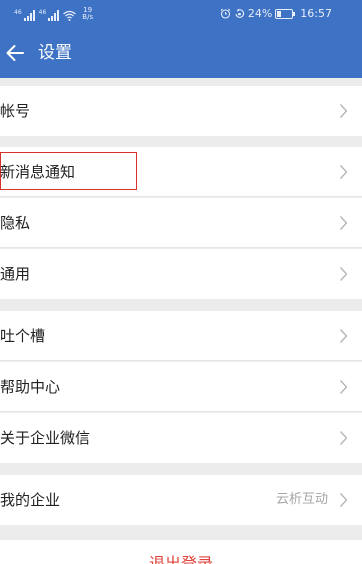  I want to click on settings-item-account: 帐号, so click(181, 111).